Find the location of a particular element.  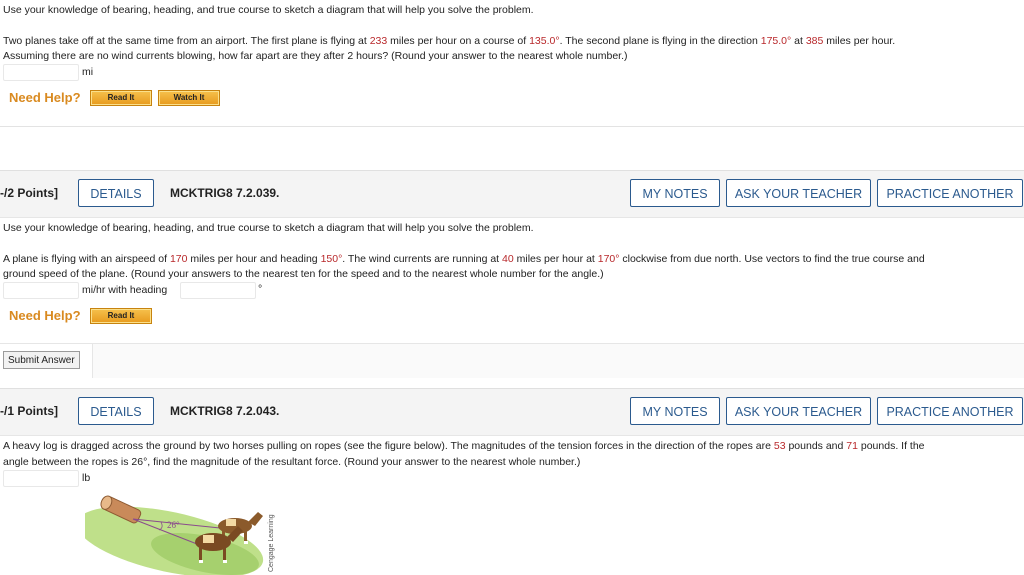

q3-code: MCKTRIG8 7.2.043. is located at coordinates (225, 411).